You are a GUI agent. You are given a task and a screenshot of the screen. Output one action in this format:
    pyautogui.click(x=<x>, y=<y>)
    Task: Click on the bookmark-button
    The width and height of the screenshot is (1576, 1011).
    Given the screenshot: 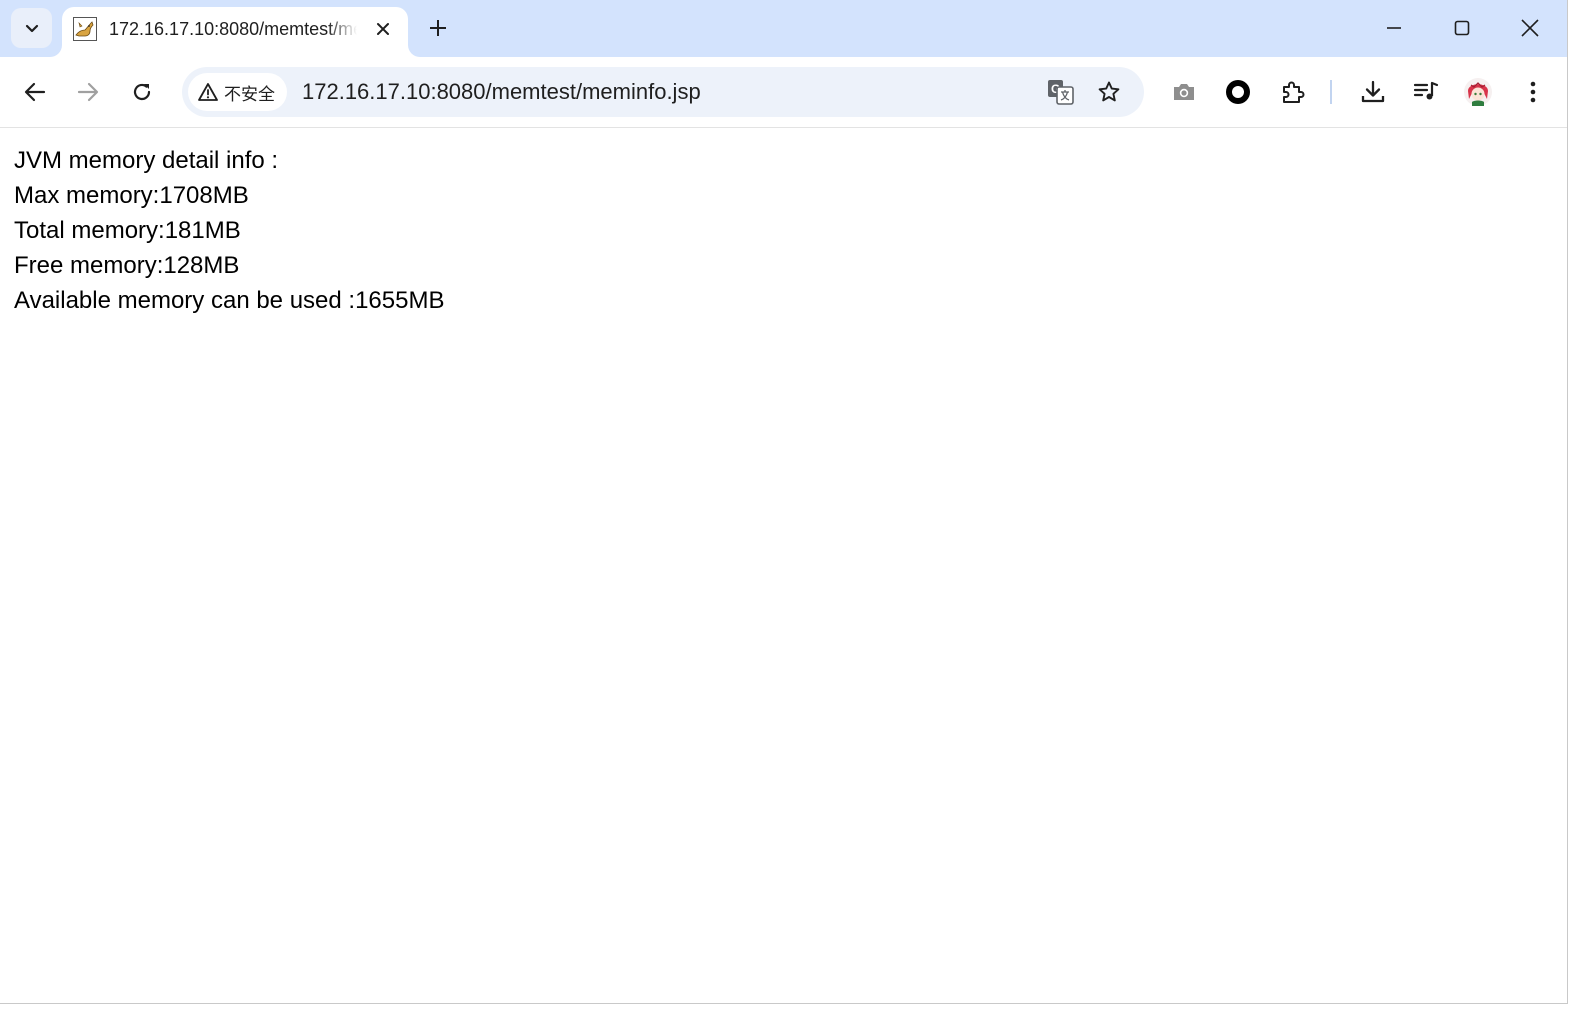 What is the action you would take?
    pyautogui.click(x=1109, y=92)
    